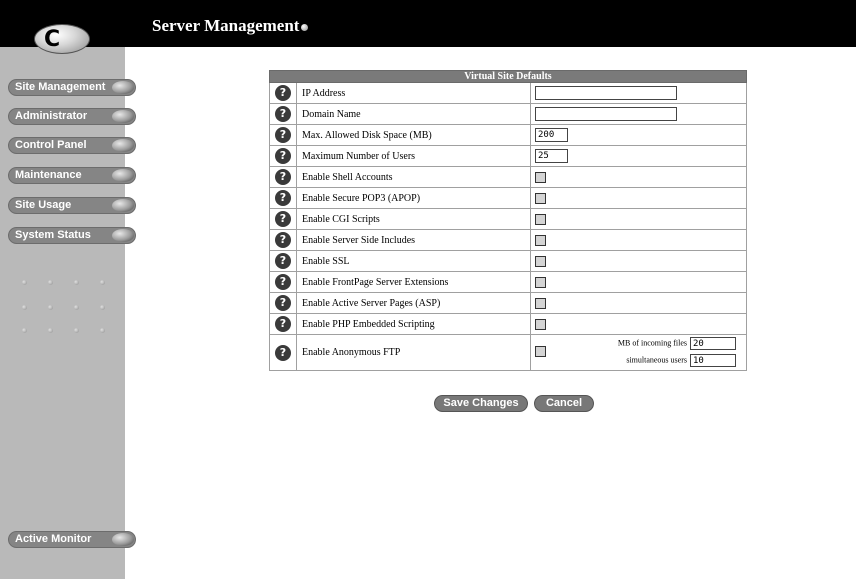 The image size is (856, 579). I want to click on sidebar-item-label: System Status, so click(53, 235).